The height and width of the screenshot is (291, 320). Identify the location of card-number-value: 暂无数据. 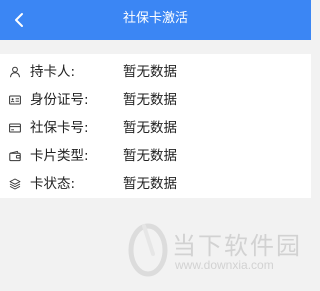
(150, 128).